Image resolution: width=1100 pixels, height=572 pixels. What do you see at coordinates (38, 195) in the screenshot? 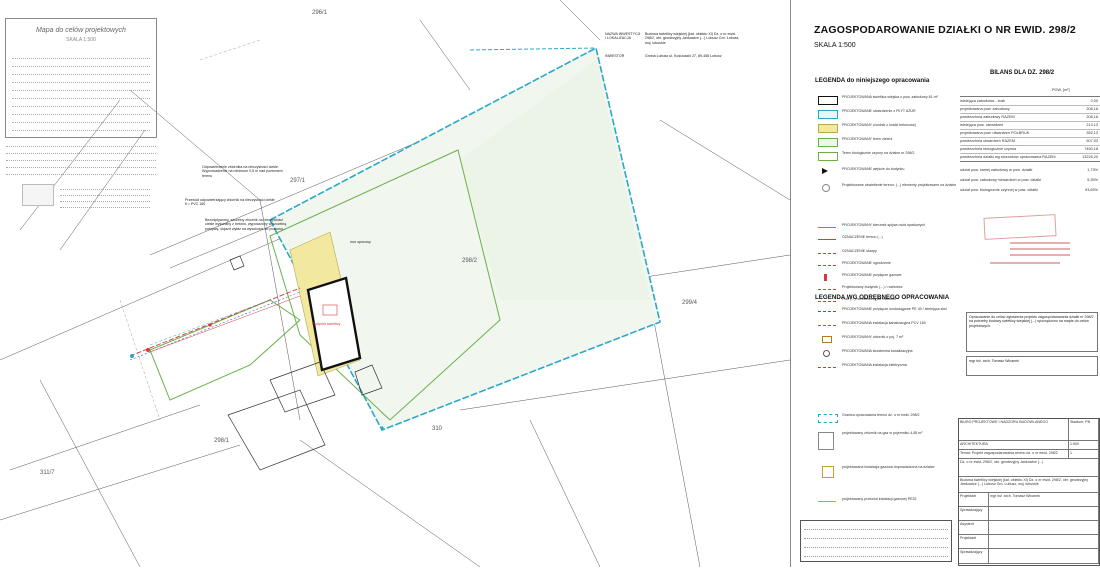
I see `surveyor-logo` at bounding box center [38, 195].